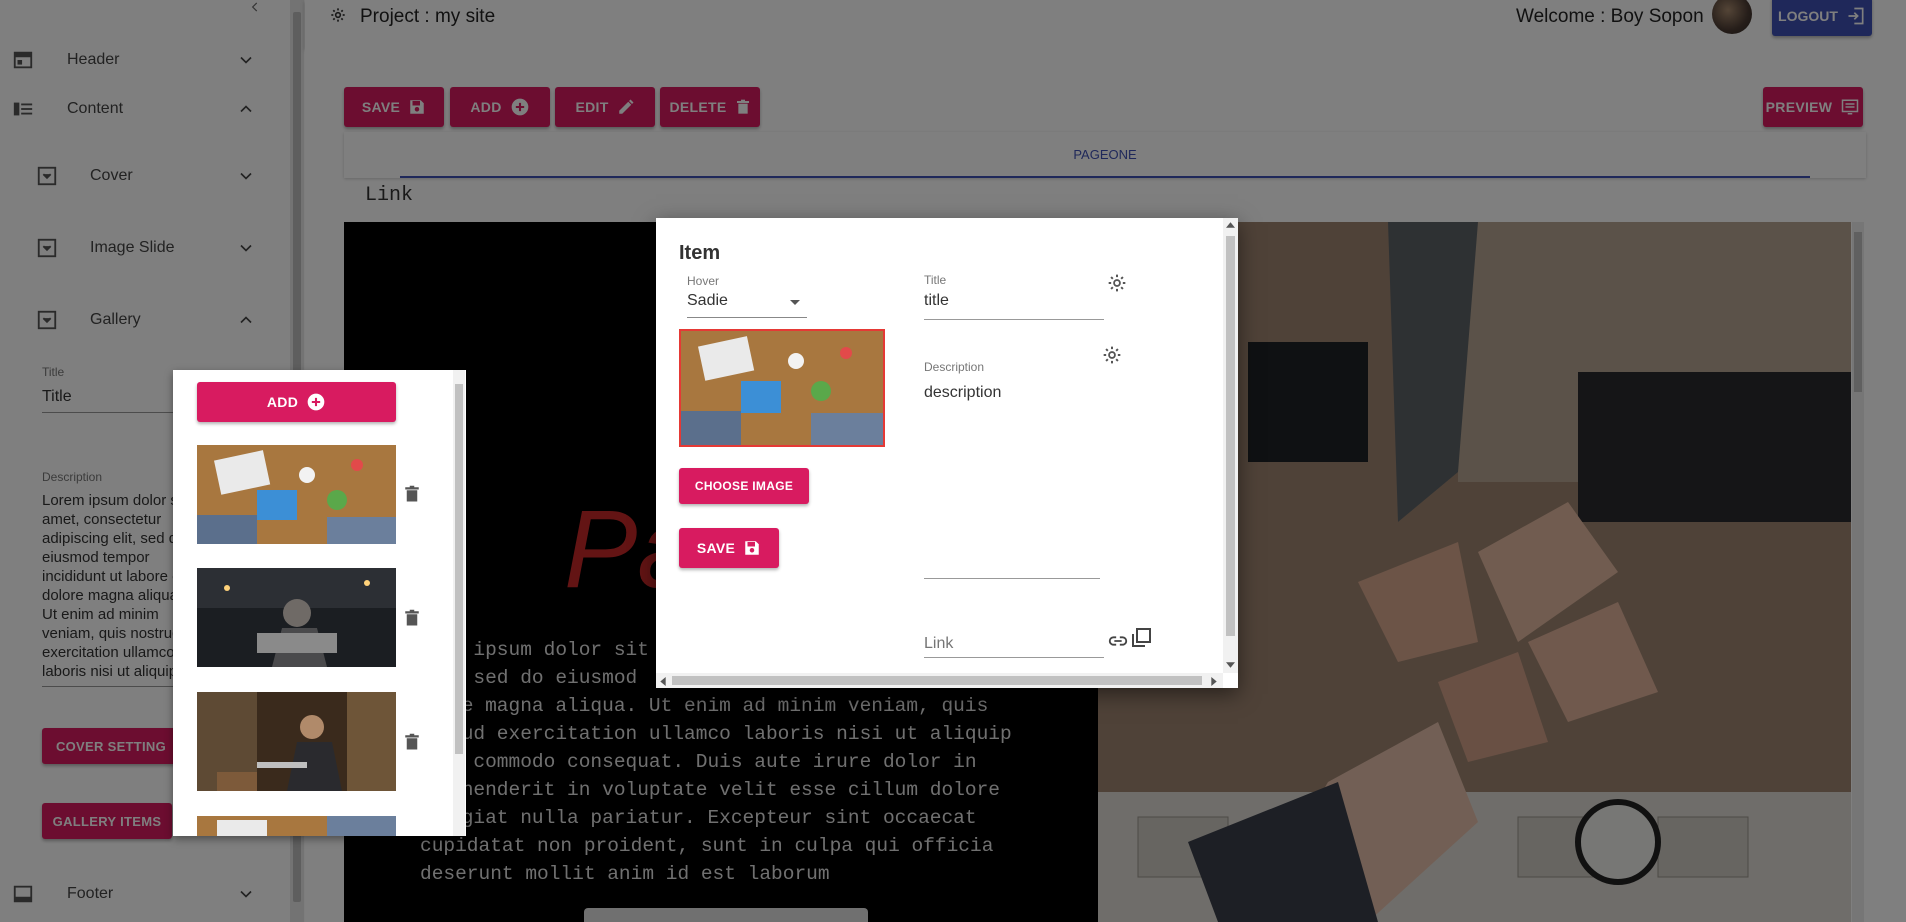  I want to click on title-underline, so click(1014, 319).